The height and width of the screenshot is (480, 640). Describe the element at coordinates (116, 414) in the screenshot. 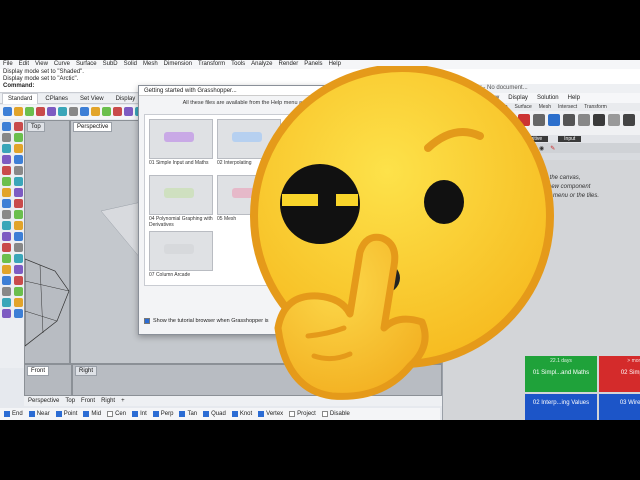

I see `osnap-cen: Cen` at that location.